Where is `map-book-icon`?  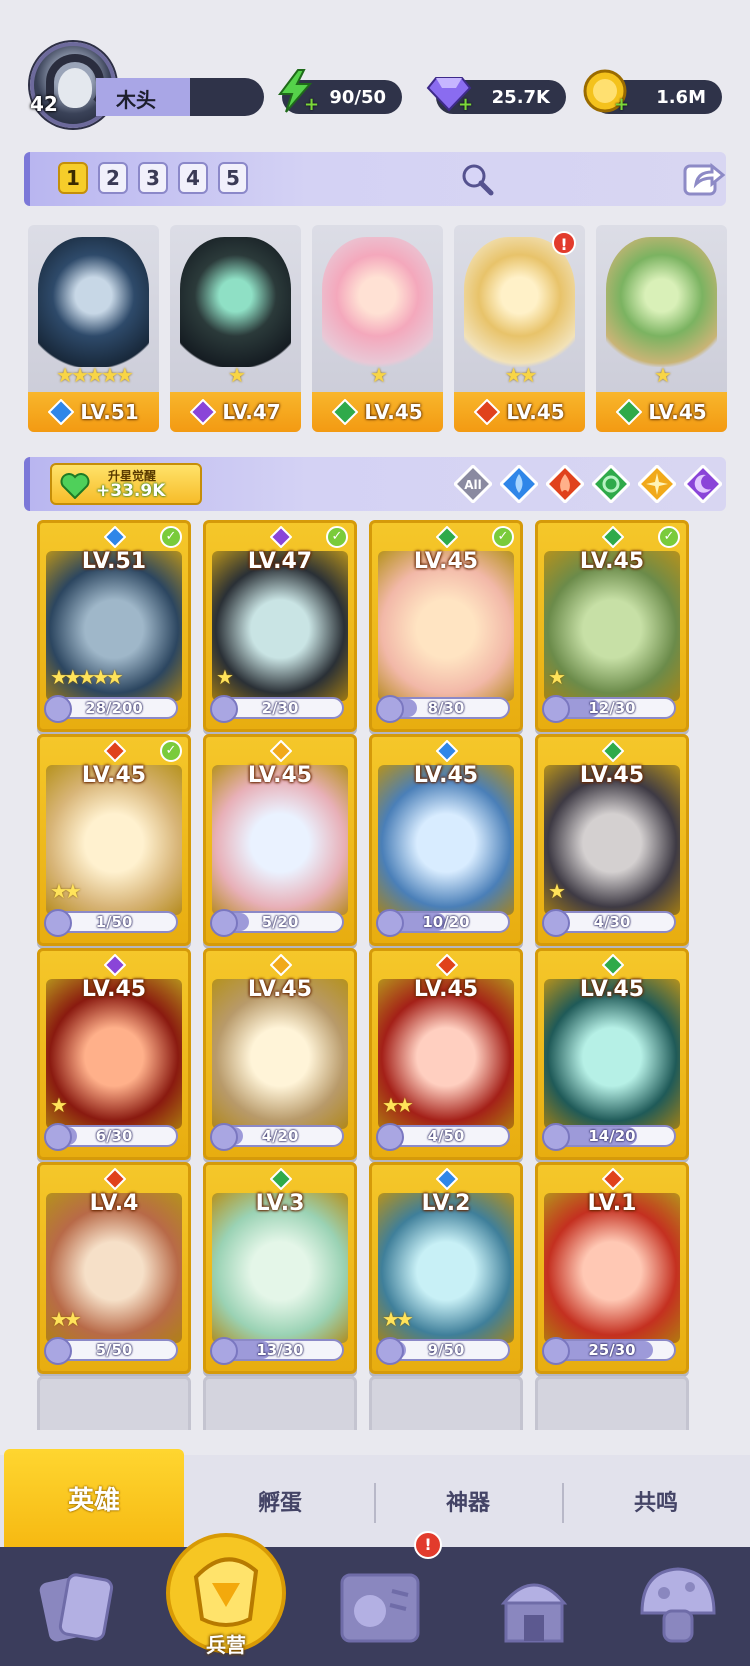
map-book-icon is located at coordinates (380, 1607).